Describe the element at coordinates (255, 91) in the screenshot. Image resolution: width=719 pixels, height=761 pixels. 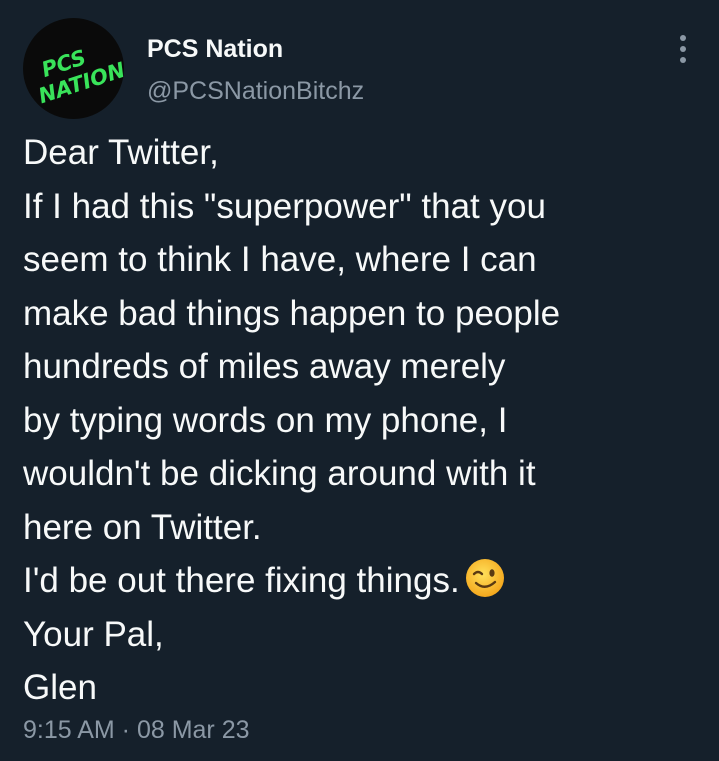
I see `user-handle: @PCSNationBitchz` at that location.